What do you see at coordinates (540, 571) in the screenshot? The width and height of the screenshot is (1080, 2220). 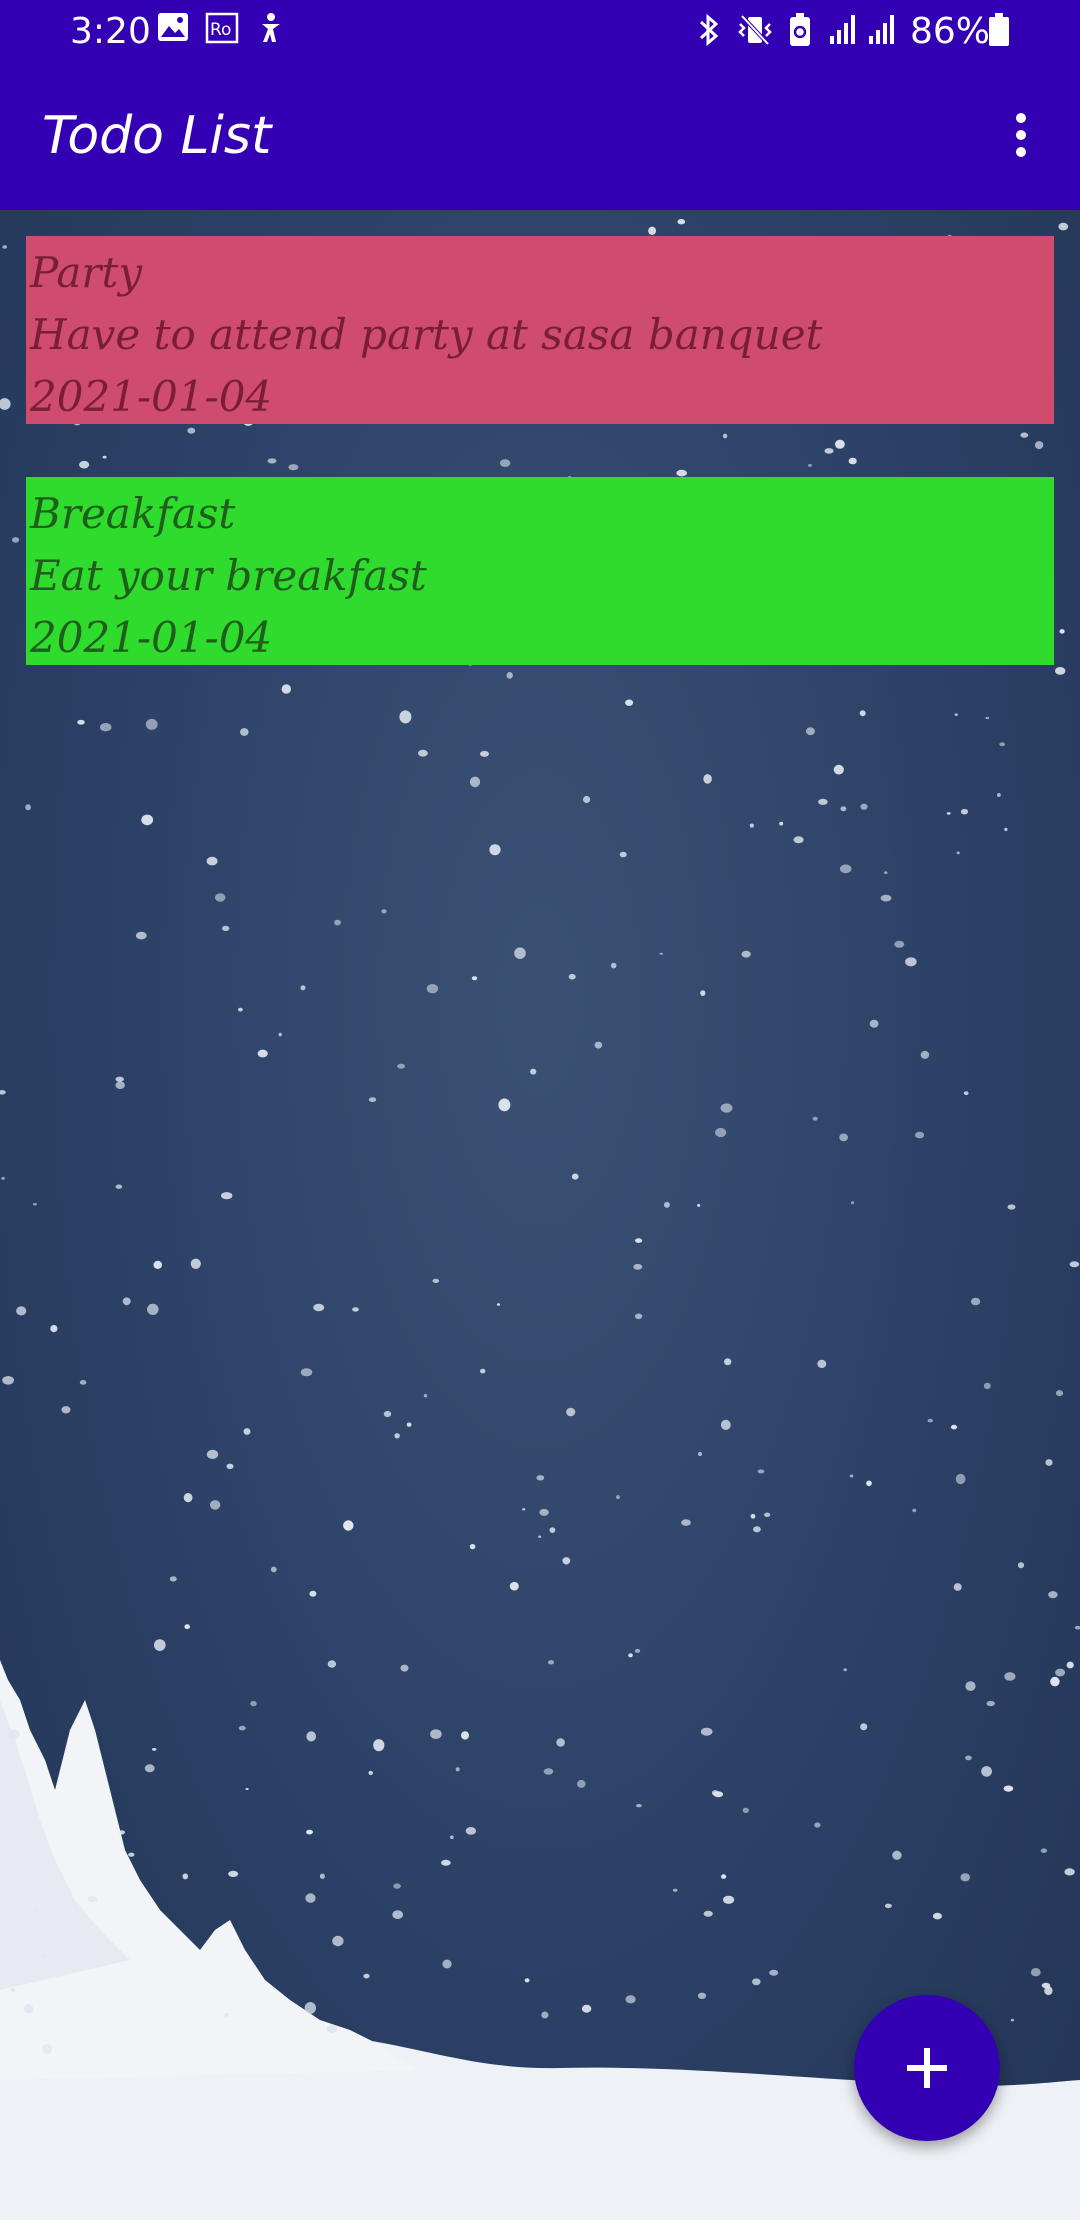 I see `todo-card: Breakfast Eat your breakfast 2021-01-04` at bounding box center [540, 571].